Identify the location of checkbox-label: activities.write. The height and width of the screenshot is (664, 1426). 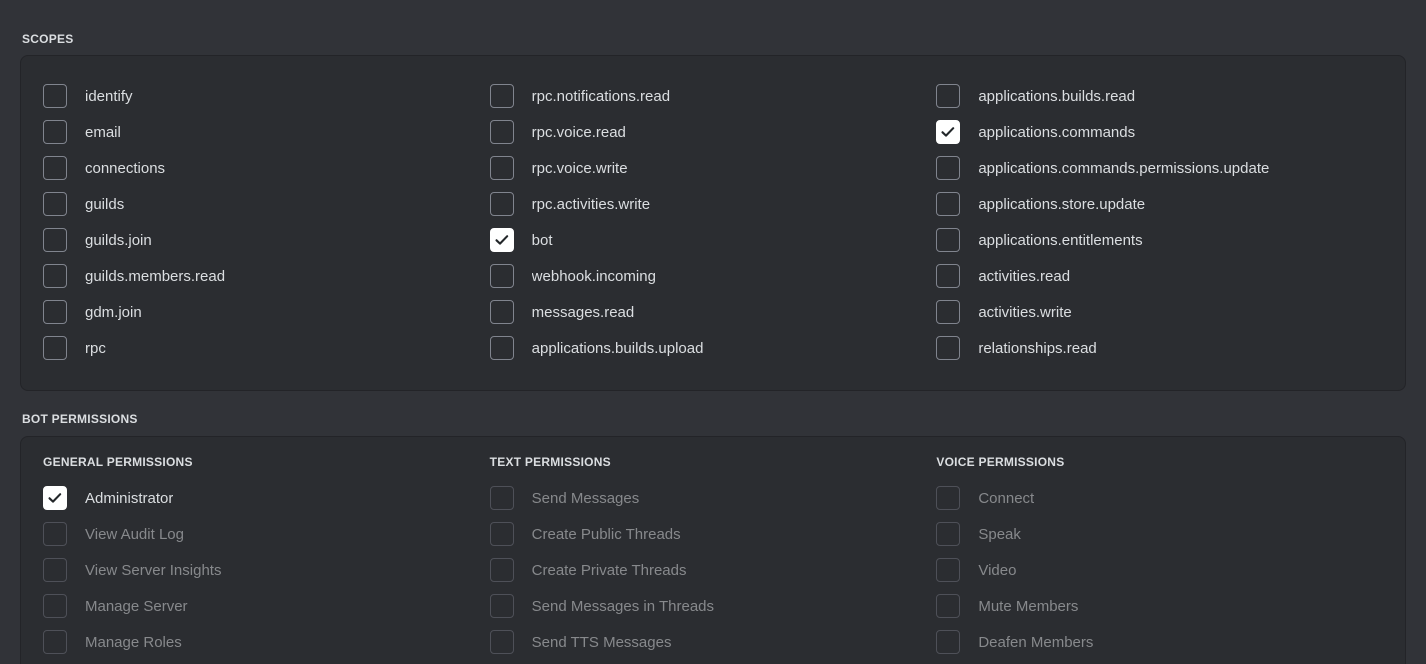
(1025, 312).